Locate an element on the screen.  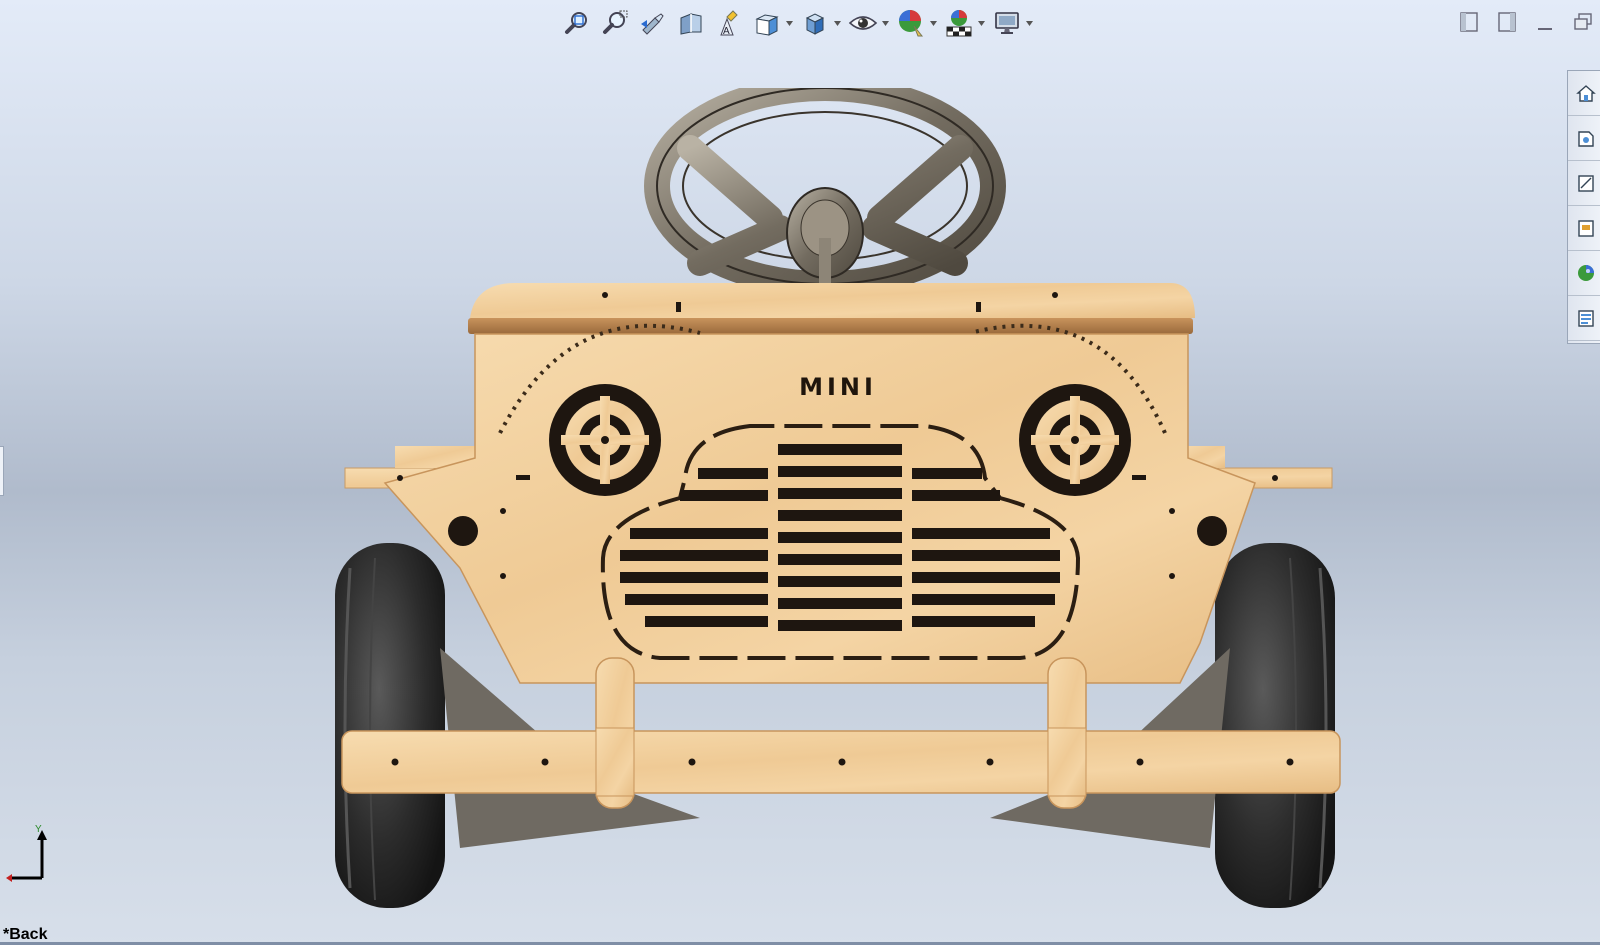
steering-wheel is located at coordinates (825, 192).